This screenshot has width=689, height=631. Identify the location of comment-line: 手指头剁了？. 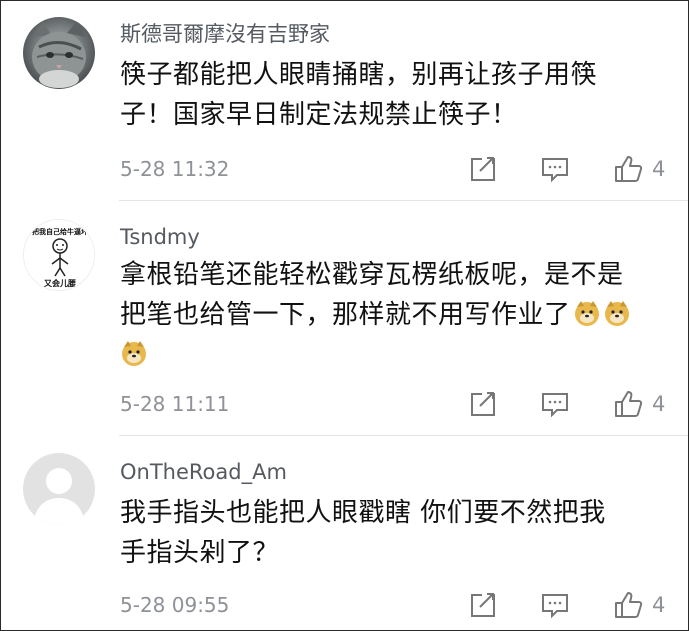
(200, 553).